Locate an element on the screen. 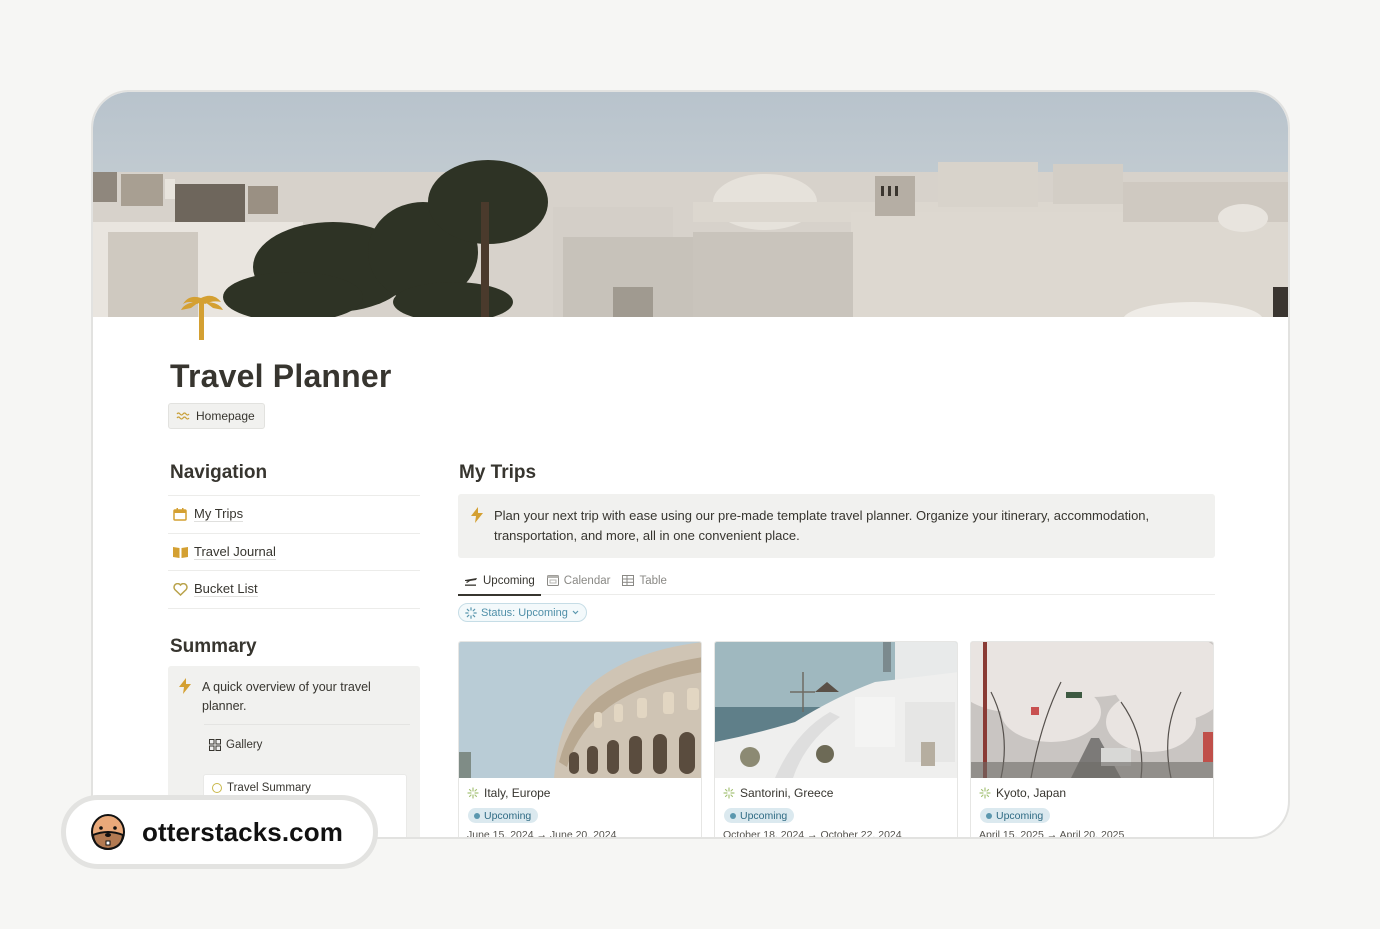  travel-summary-title: Travel Summary is located at coordinates (269, 788).